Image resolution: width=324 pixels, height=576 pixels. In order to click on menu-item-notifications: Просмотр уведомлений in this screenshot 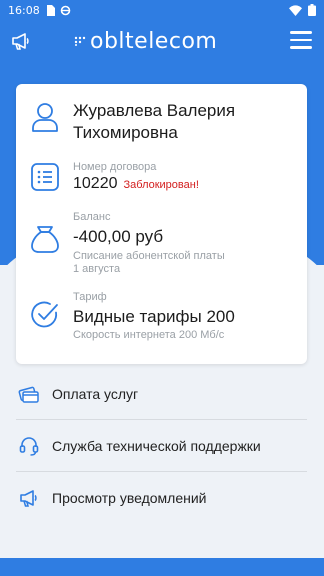, I will do `click(161, 498)`.